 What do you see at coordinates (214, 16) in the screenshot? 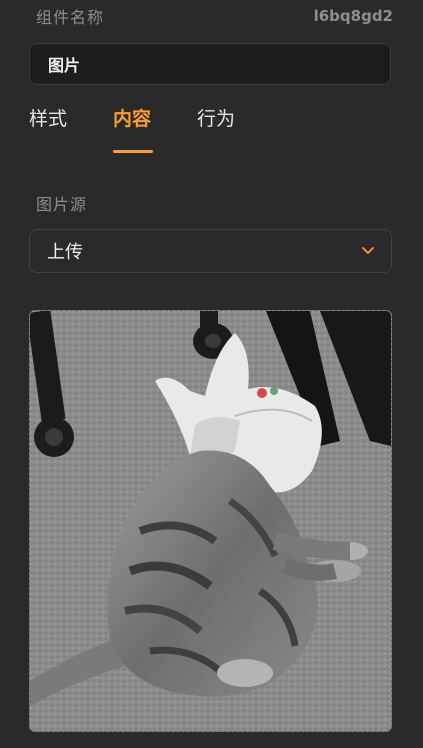
I see `component-name-header: 组件名称 l6bq8gd2` at bounding box center [214, 16].